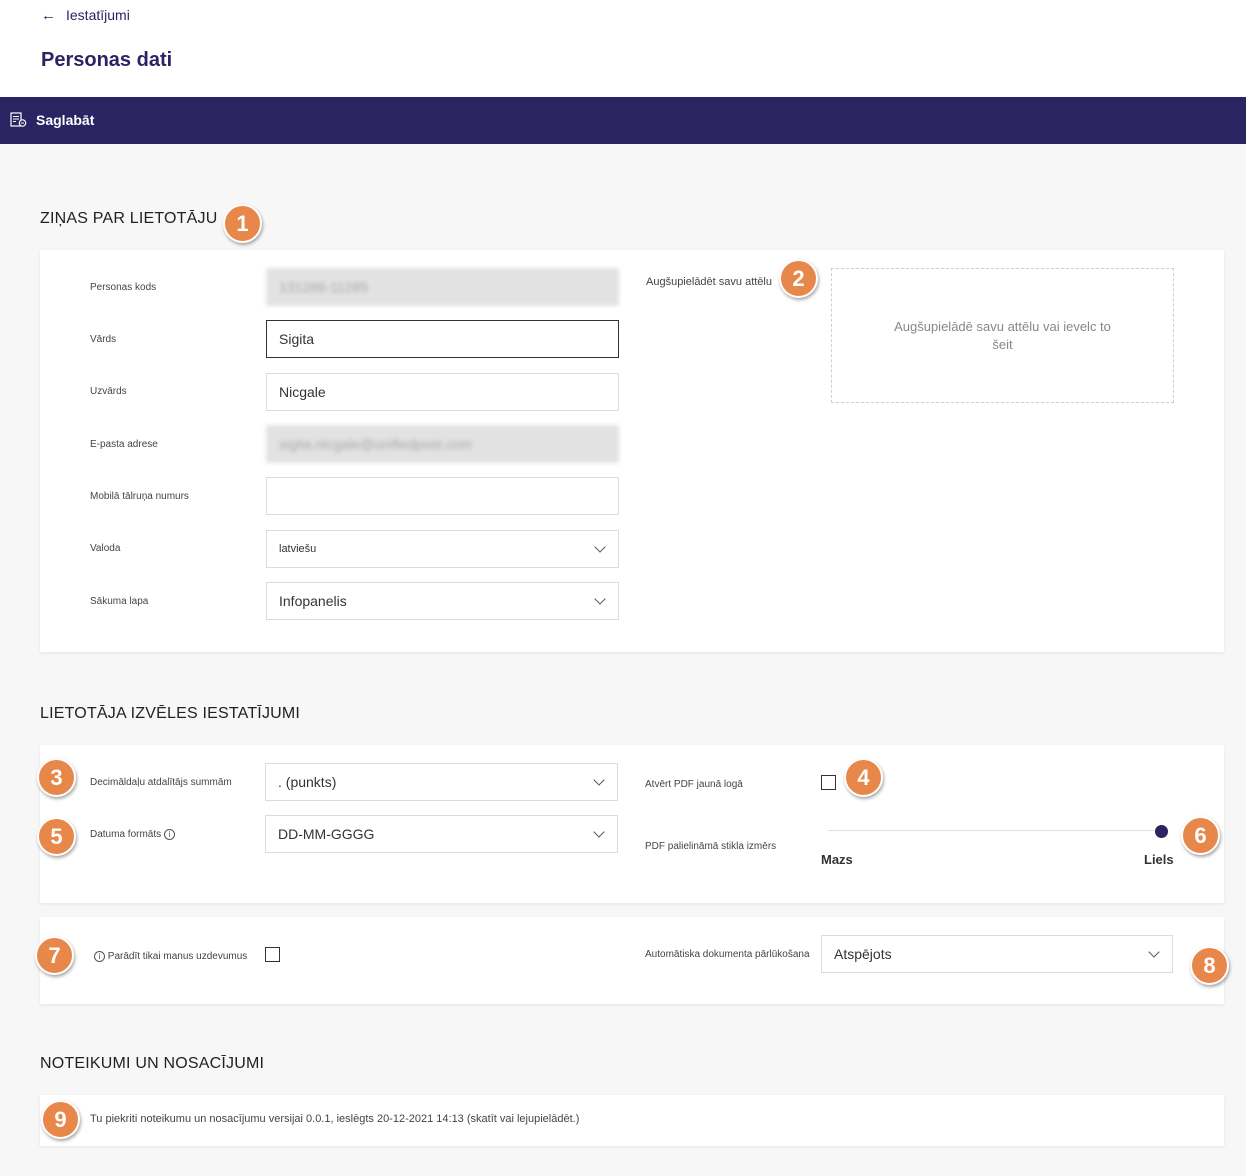 The width and height of the screenshot is (1246, 1176). I want to click on magnifier-size-slider-handle, so click(1161, 831).